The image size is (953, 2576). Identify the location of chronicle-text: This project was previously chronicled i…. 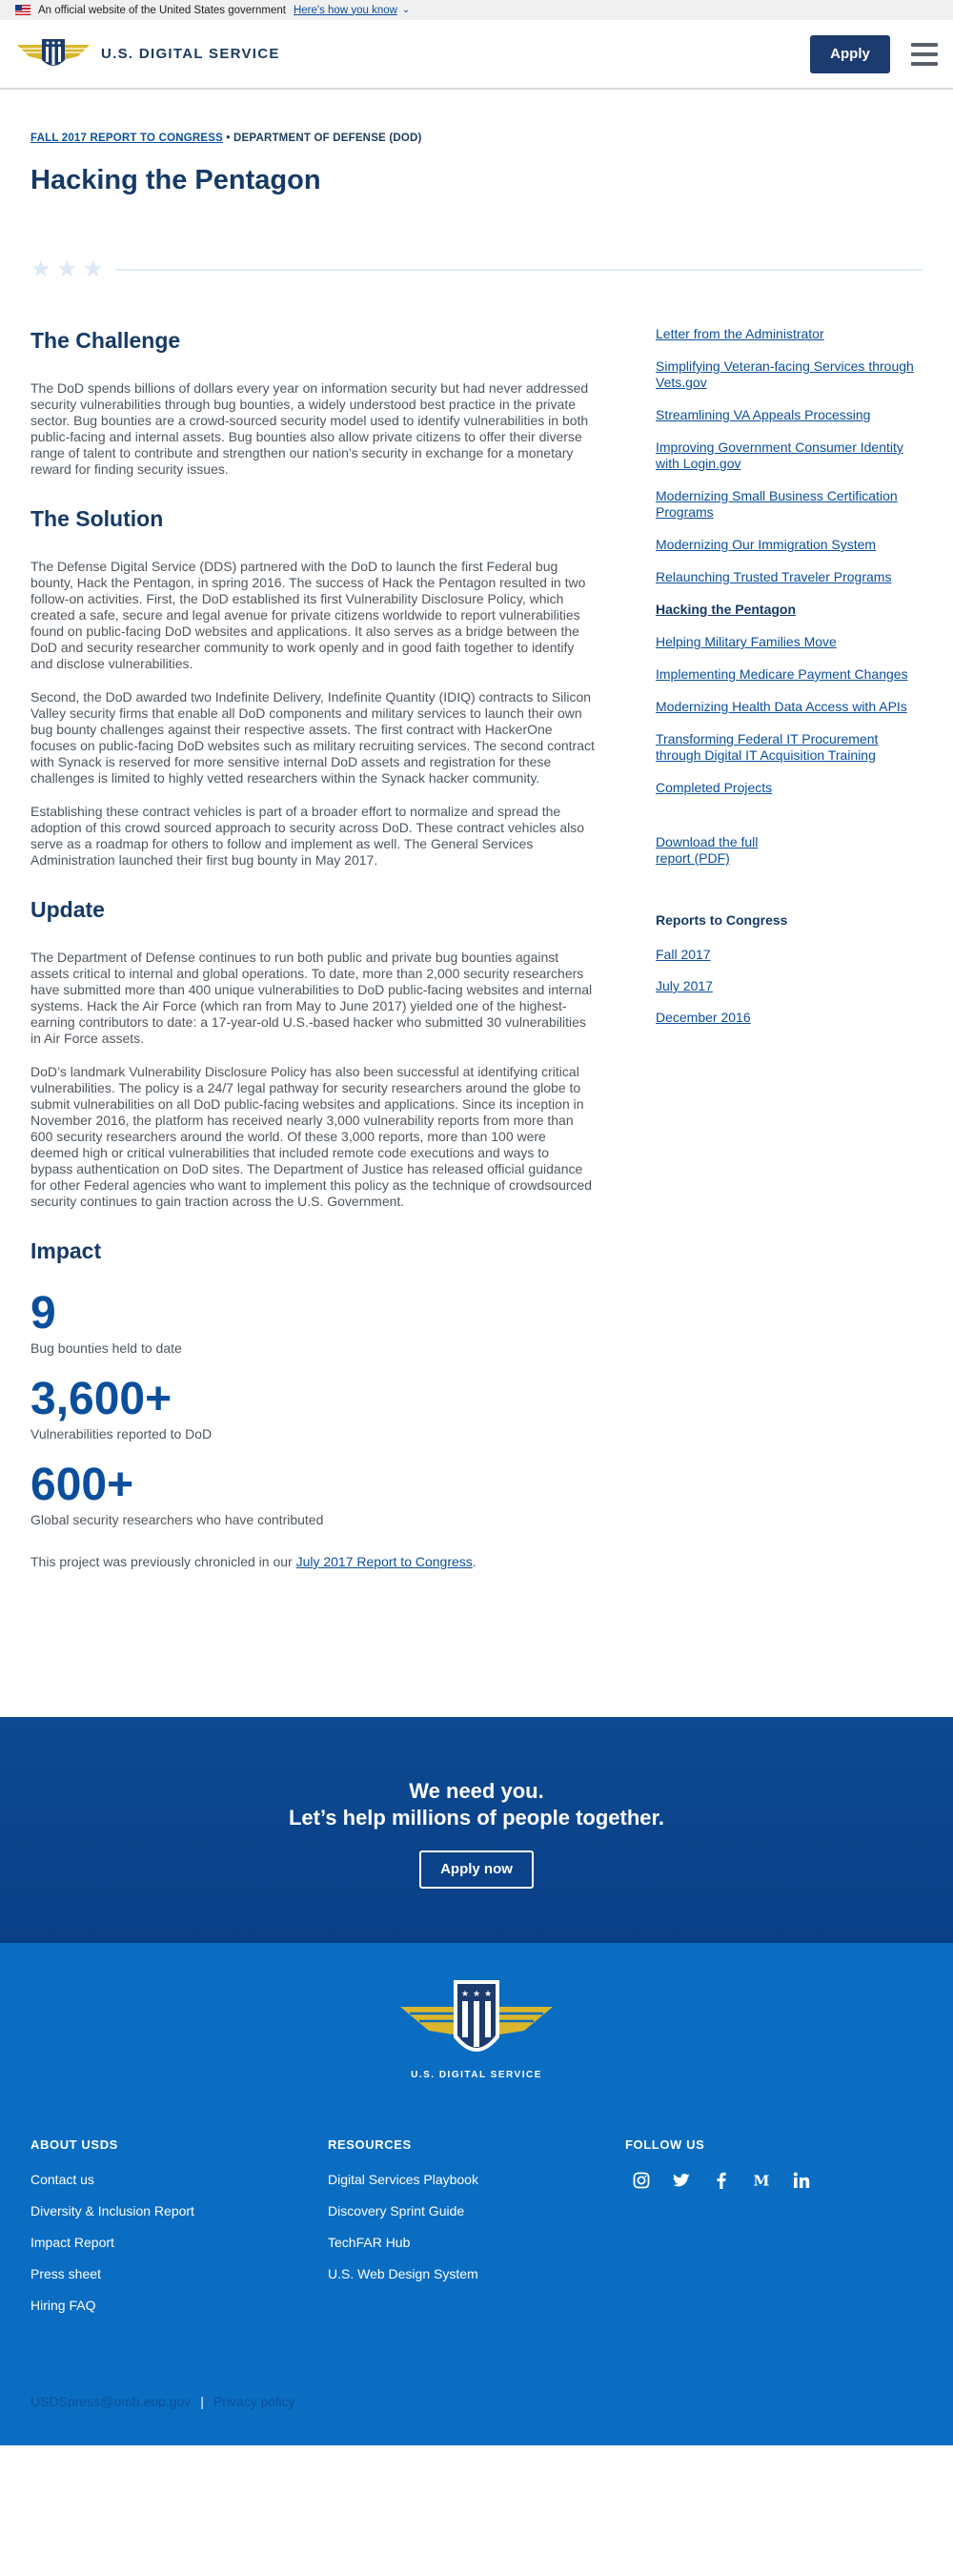
(163, 1561).